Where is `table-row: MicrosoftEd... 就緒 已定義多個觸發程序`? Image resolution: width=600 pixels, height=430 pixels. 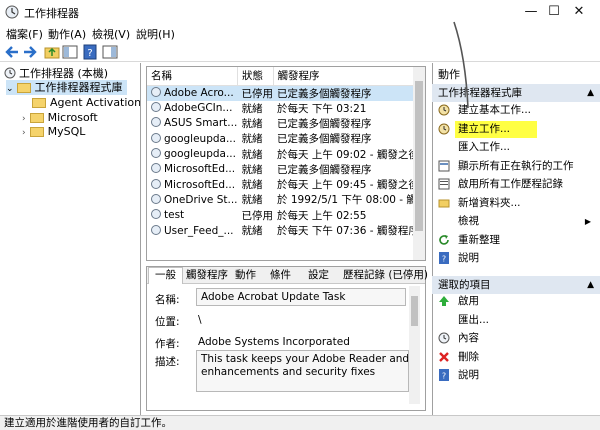
table-row: MicrosoftEd... 就緒 已定義多個觸發程序 is located at coordinates (286, 169).